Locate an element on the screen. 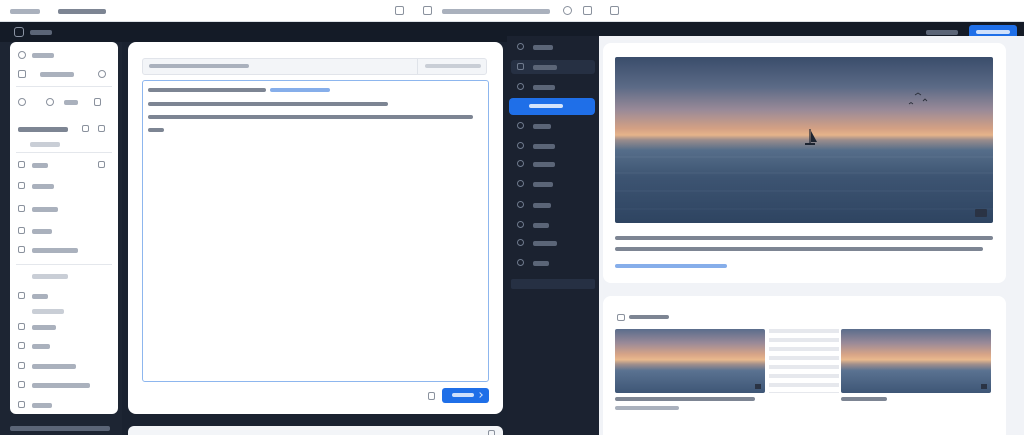  sidebar-item-home is located at coordinates (64, 55).